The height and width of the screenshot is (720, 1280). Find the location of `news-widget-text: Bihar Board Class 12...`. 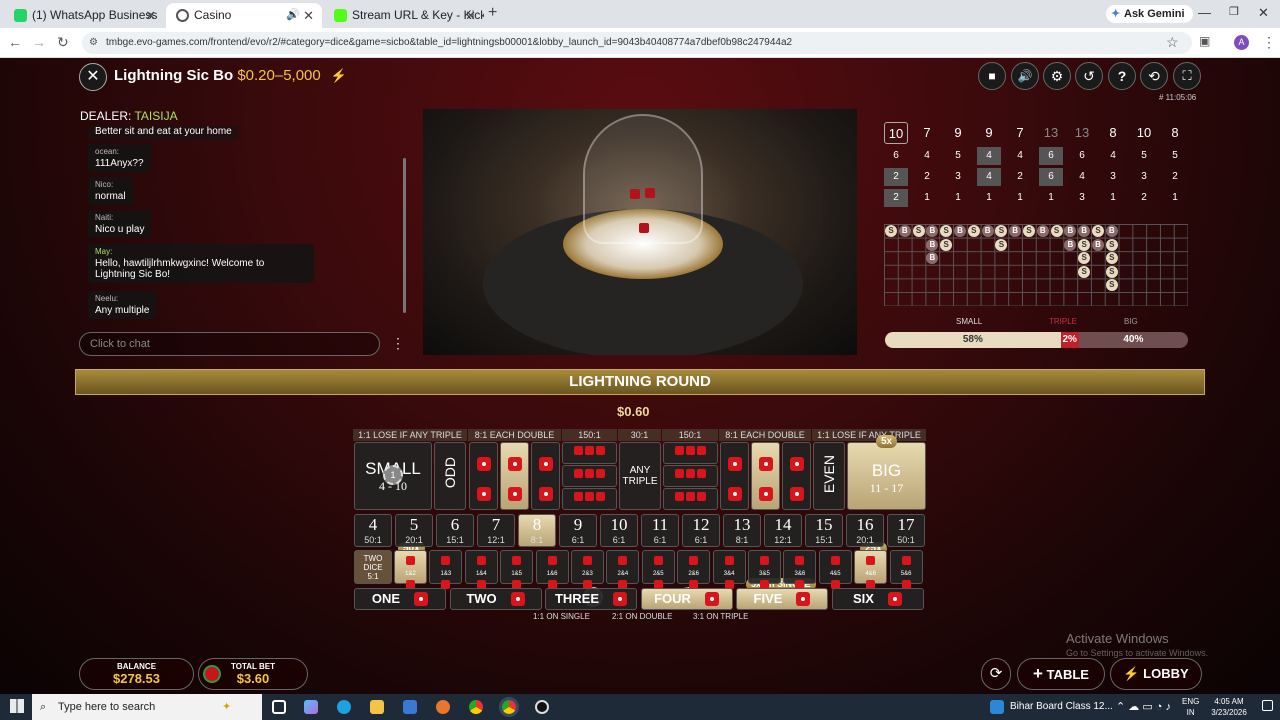

news-widget-text: Bihar Board Class 12... is located at coordinates (1061, 707).